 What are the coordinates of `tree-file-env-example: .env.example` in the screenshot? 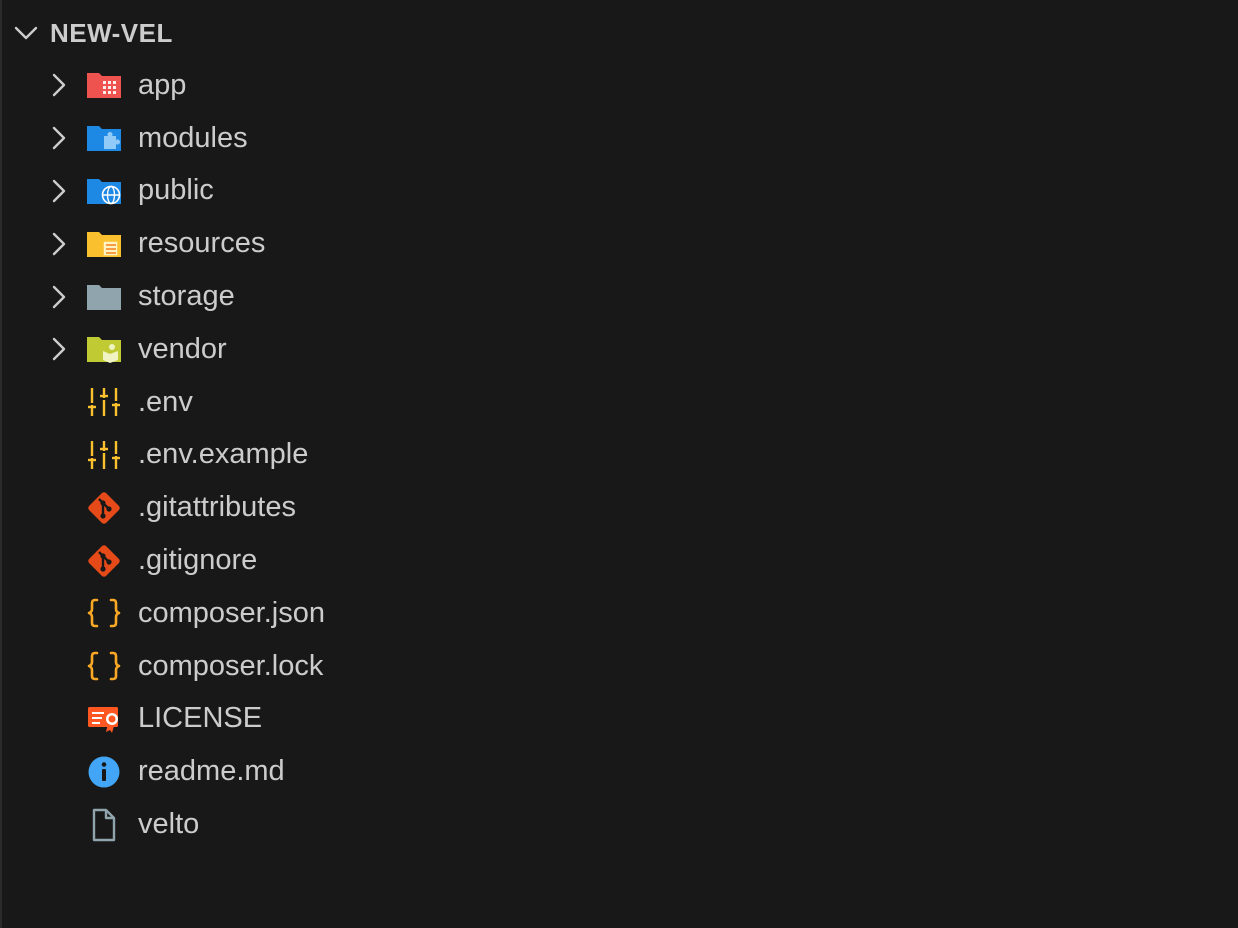 It's located at (620, 455).